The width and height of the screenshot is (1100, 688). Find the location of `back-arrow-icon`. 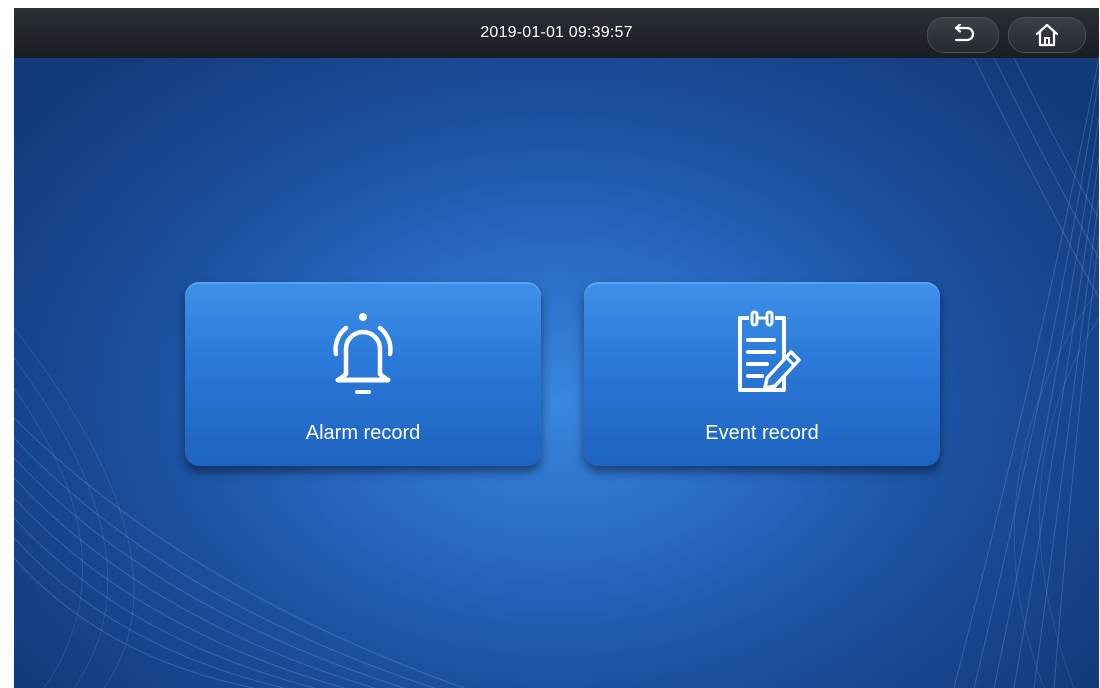

back-arrow-icon is located at coordinates (964, 33).